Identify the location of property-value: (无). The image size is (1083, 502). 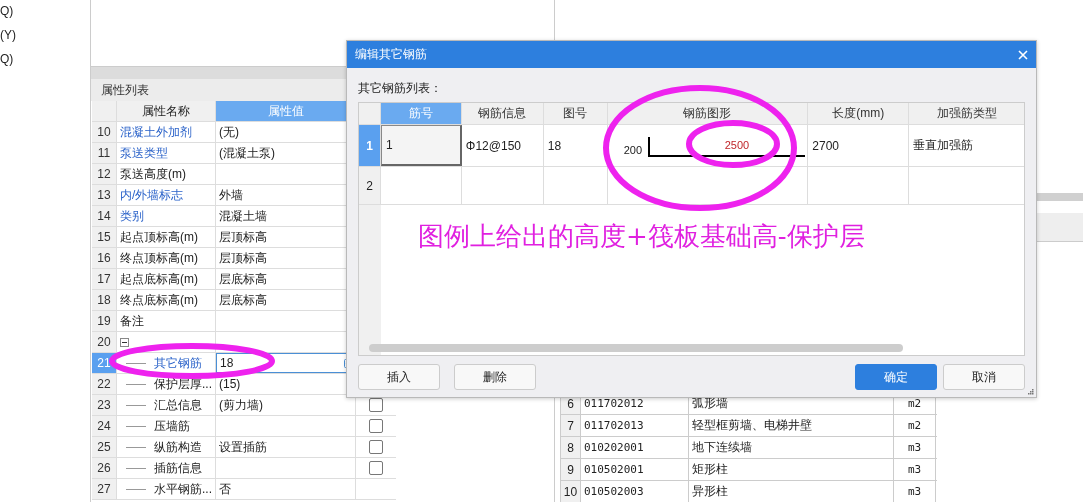
(229, 132).